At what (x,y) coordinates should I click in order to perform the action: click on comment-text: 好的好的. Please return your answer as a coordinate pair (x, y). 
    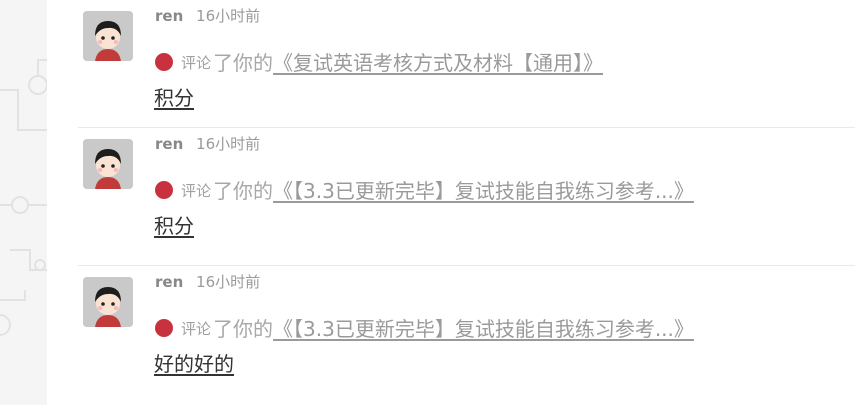
    Looking at the image, I should click on (194, 362).